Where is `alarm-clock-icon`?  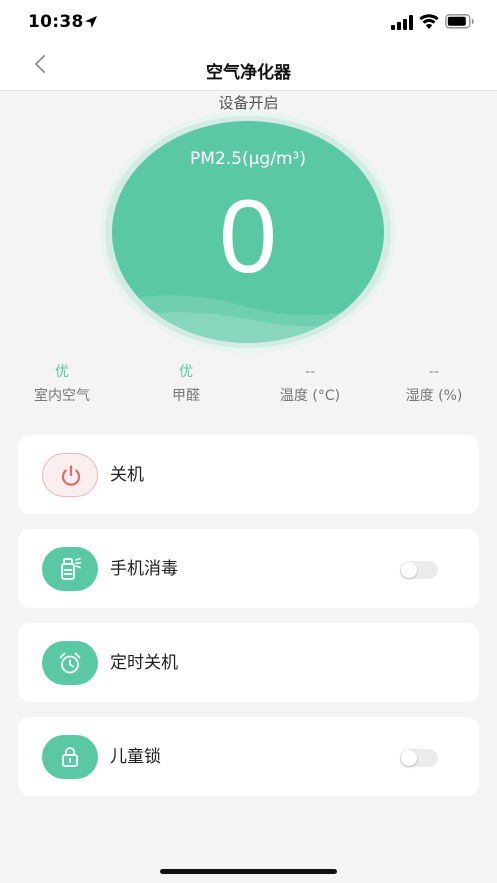
alarm-clock-icon is located at coordinates (70, 663).